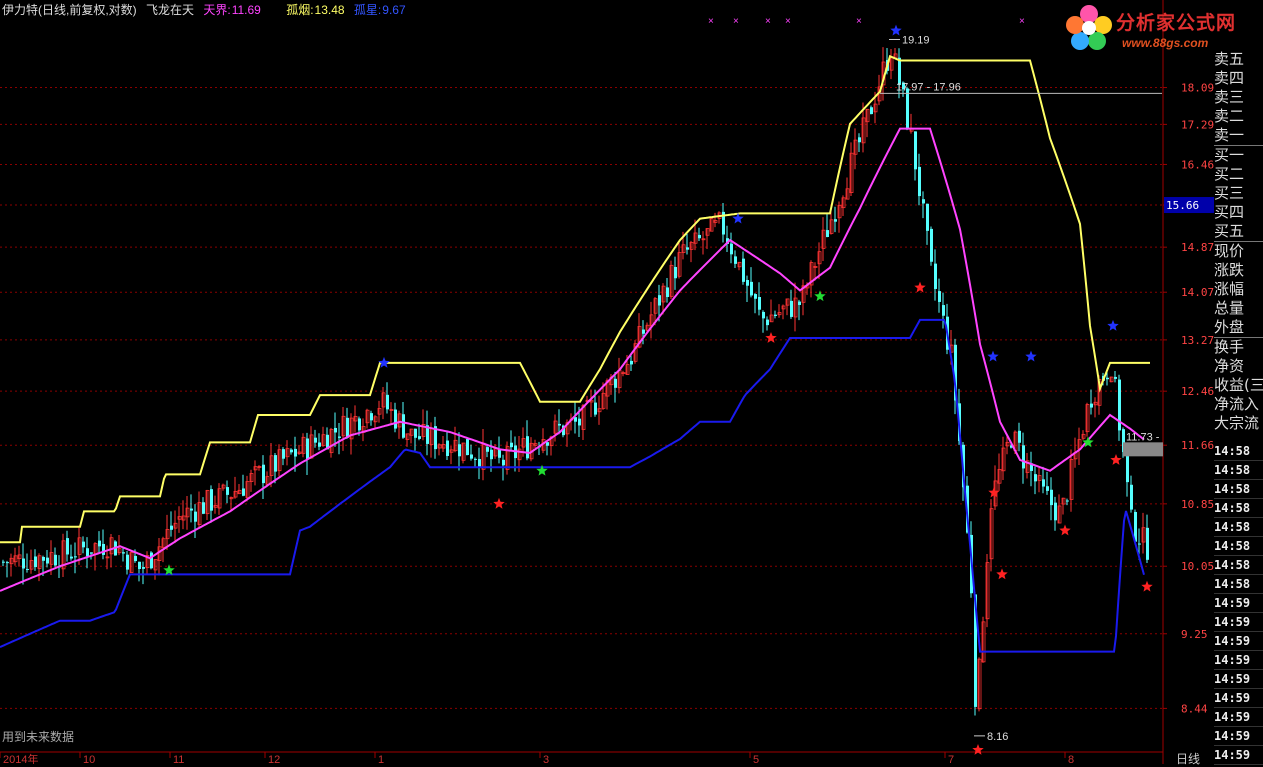  What do you see at coordinates (1229, 366) in the screenshot?
I see `quote-field-label: 净资` at bounding box center [1229, 366].